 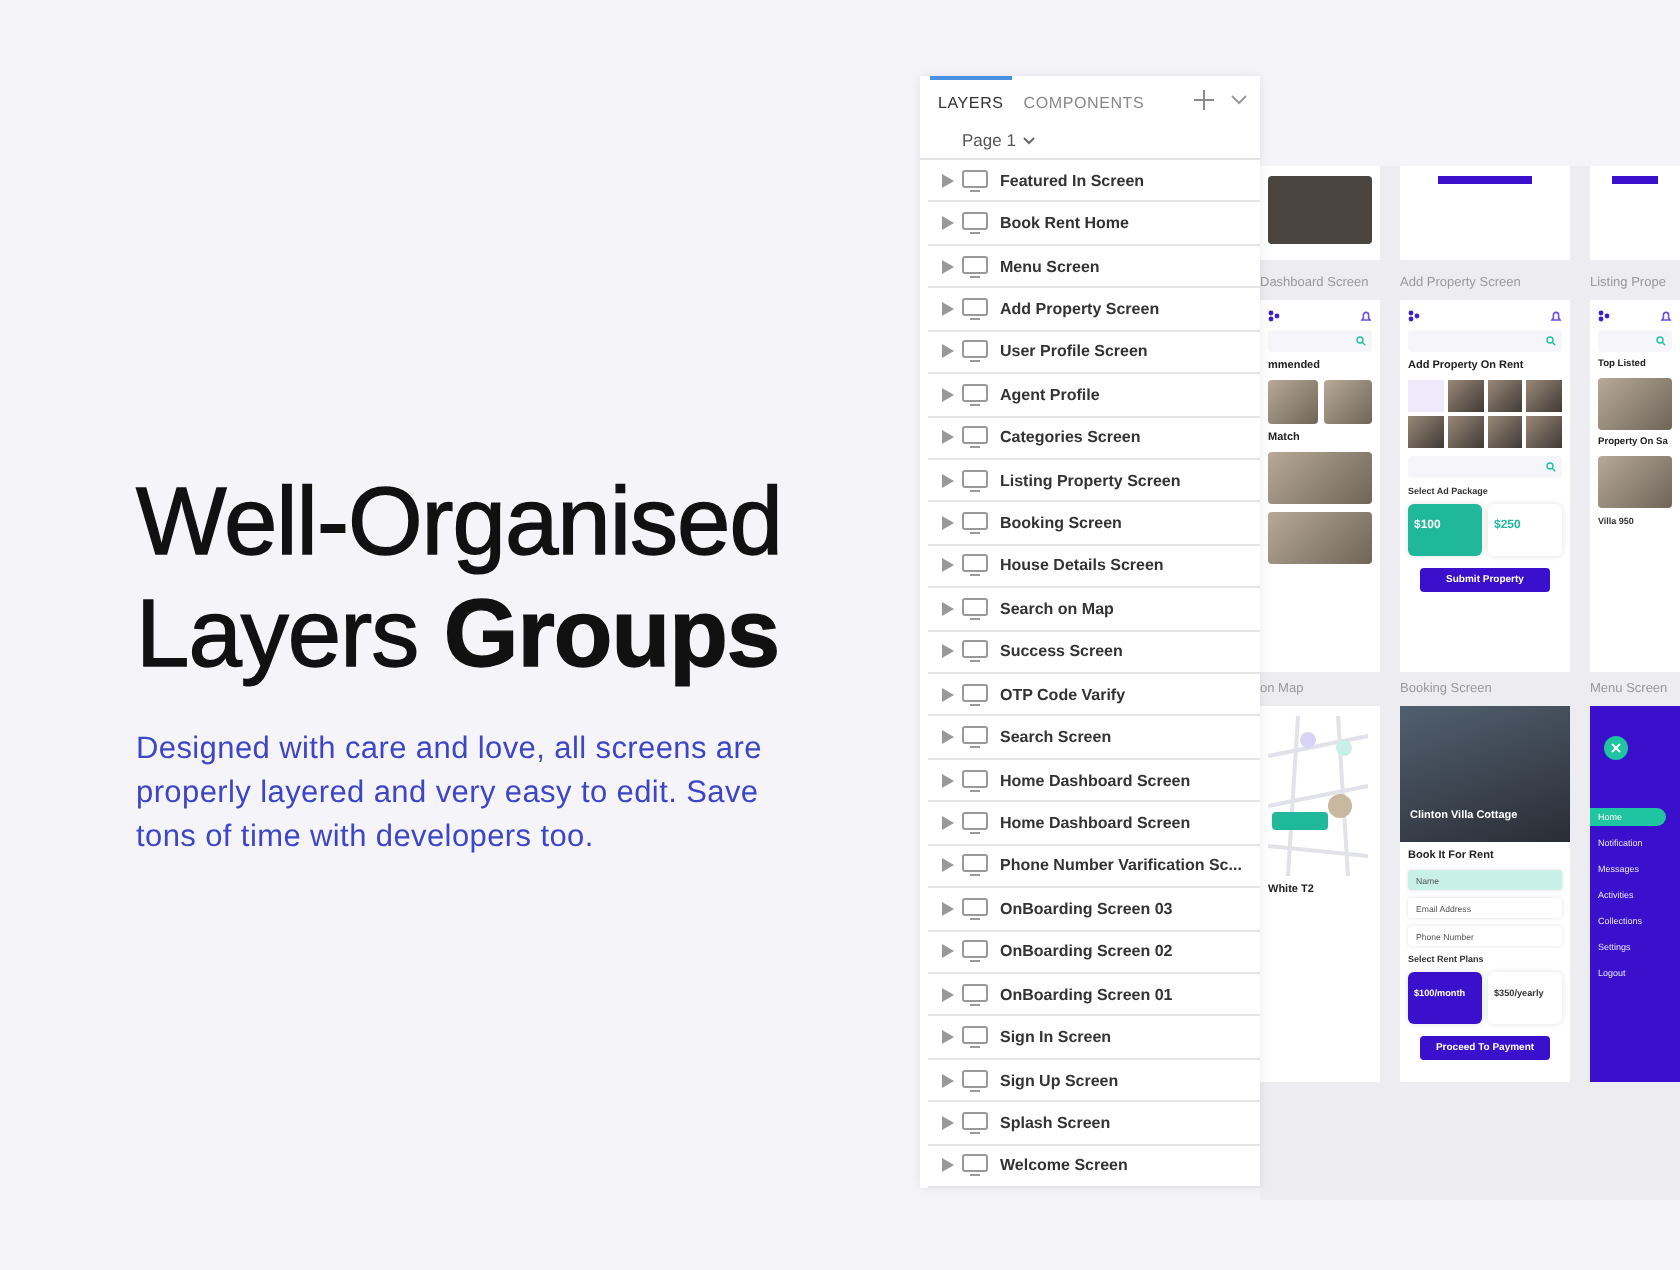 What do you see at coordinates (1204, 100) in the screenshot?
I see `plus-icon` at bounding box center [1204, 100].